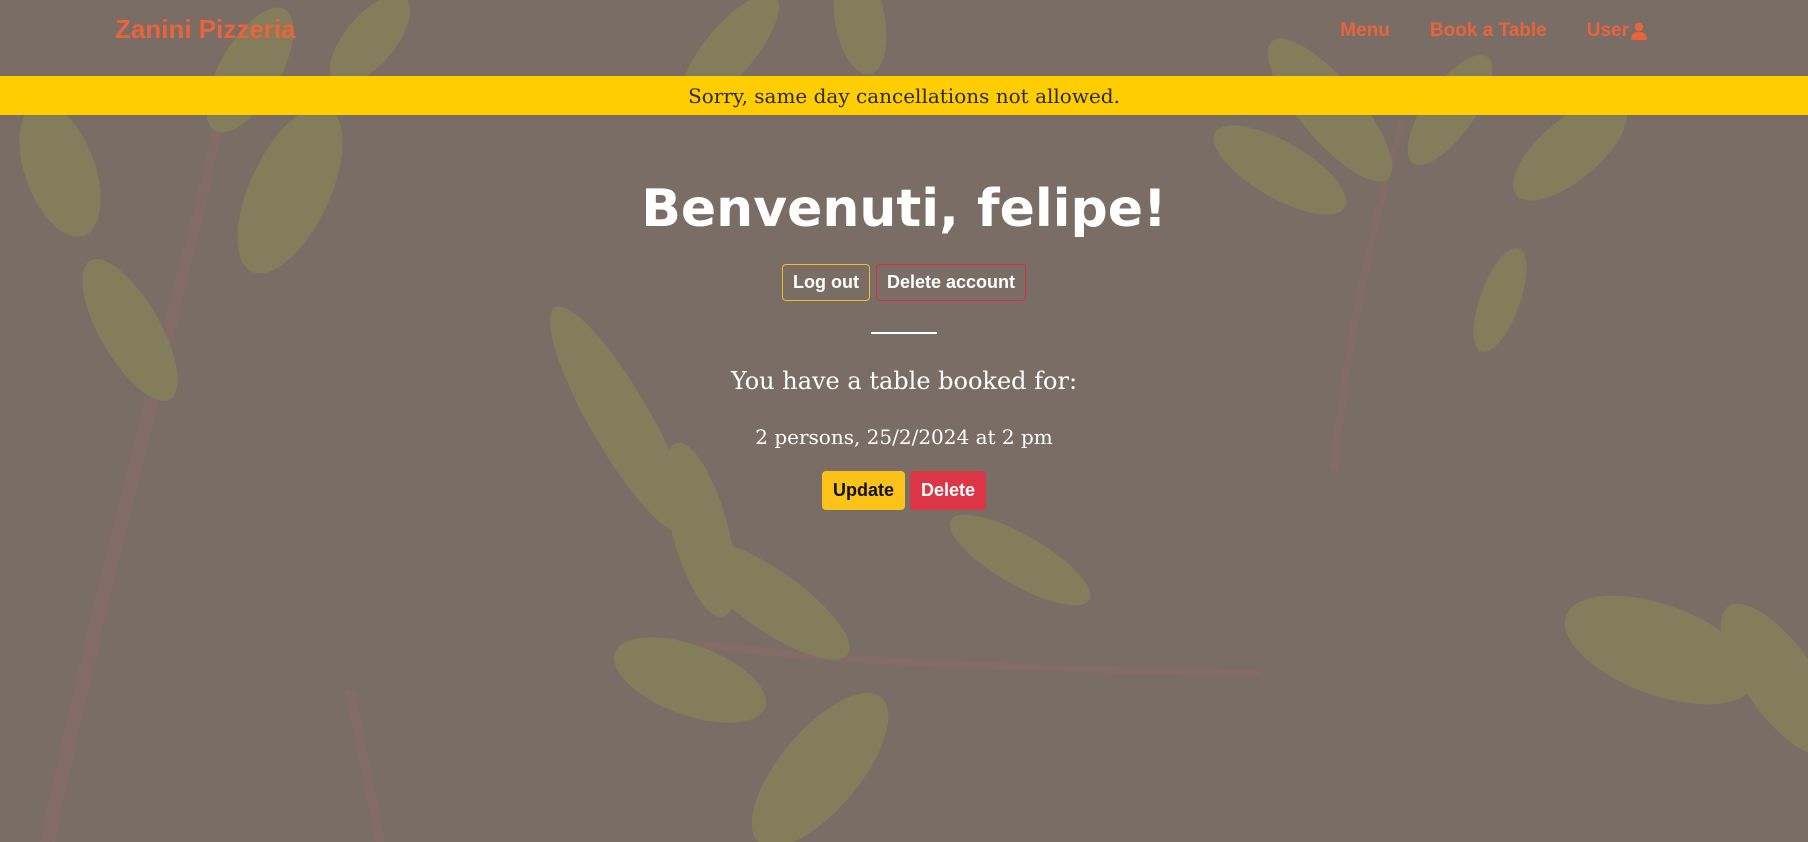 The height and width of the screenshot is (842, 1808). I want to click on booking-detail: 2 persons, 25/2/2024 at 2 pm, so click(904, 437).